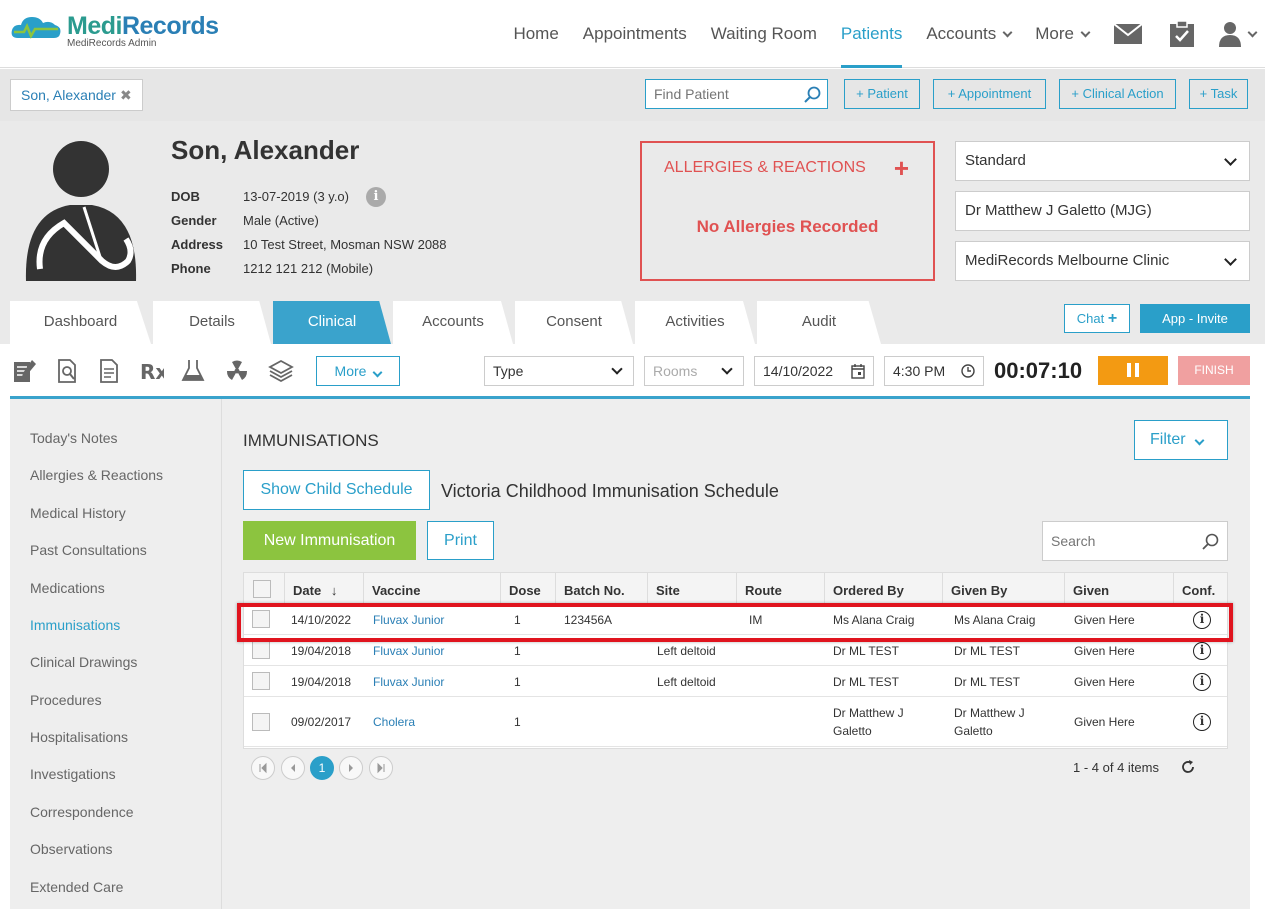  I want to click on rooms-select: Rooms, so click(694, 371).